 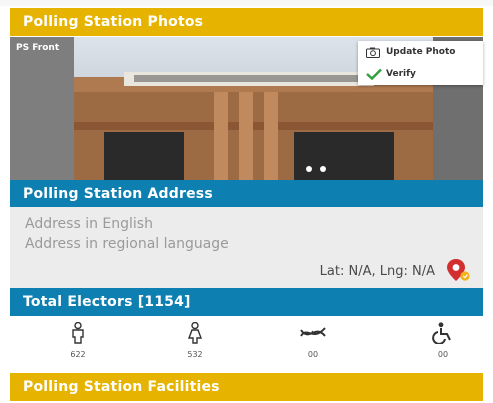 I want to click on male-count: 622, so click(x=78, y=354).